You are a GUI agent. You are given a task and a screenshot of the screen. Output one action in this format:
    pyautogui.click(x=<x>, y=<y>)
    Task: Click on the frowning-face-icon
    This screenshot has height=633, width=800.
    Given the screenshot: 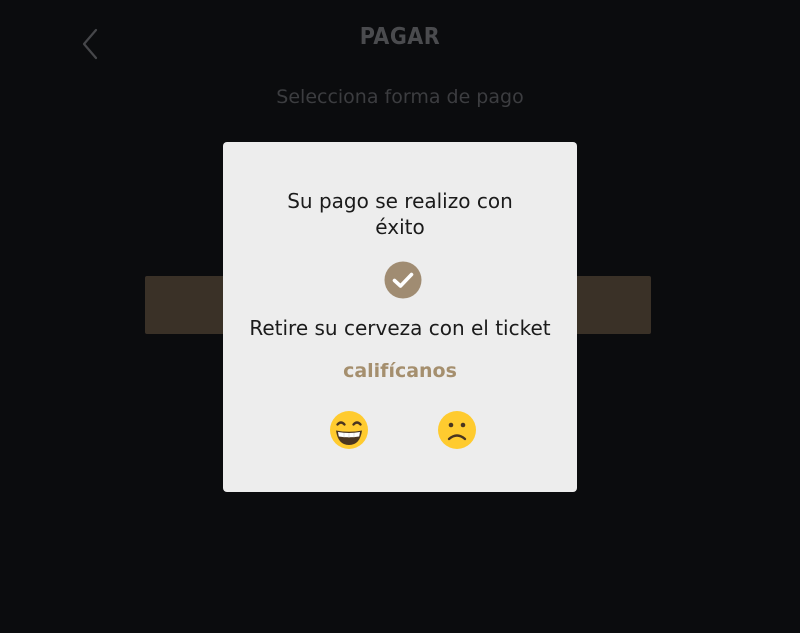 What is the action you would take?
    pyautogui.click(x=457, y=430)
    